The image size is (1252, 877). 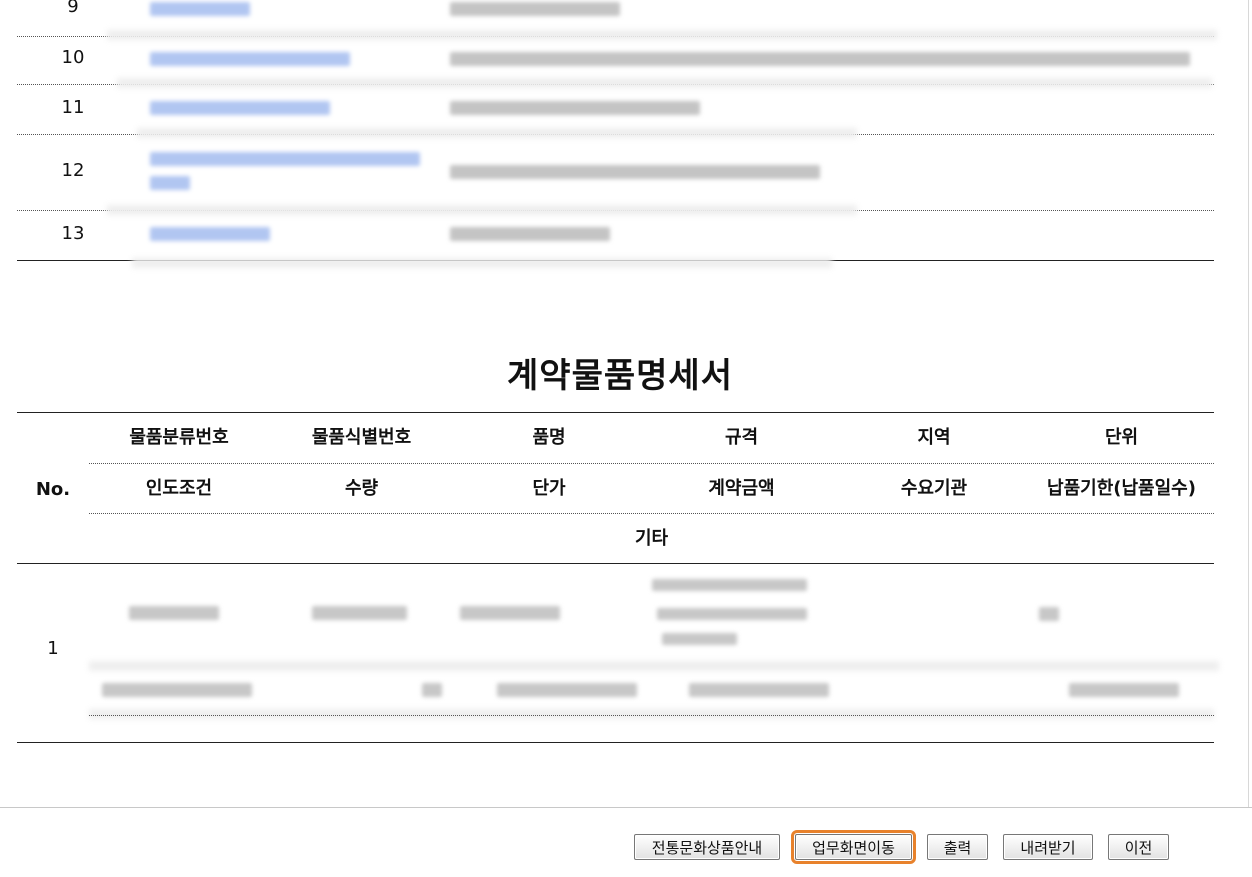 What do you see at coordinates (707, 847) in the screenshot?
I see `traditional-culture-products-button: 전통문화상품안내` at bounding box center [707, 847].